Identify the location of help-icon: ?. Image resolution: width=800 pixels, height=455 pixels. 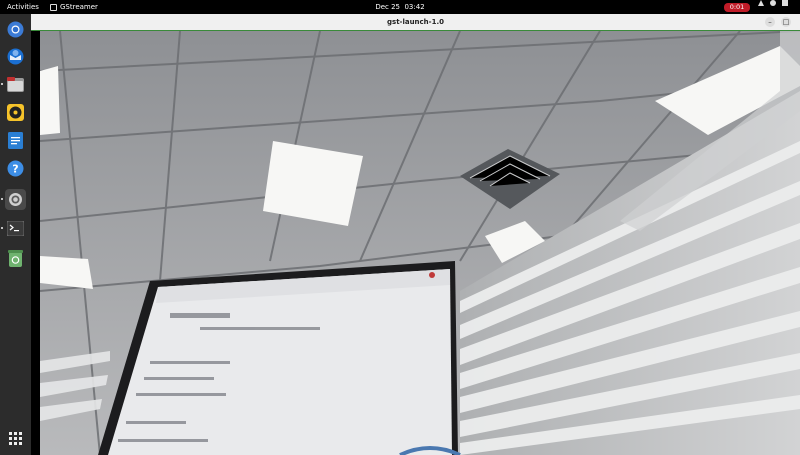
(15, 168).